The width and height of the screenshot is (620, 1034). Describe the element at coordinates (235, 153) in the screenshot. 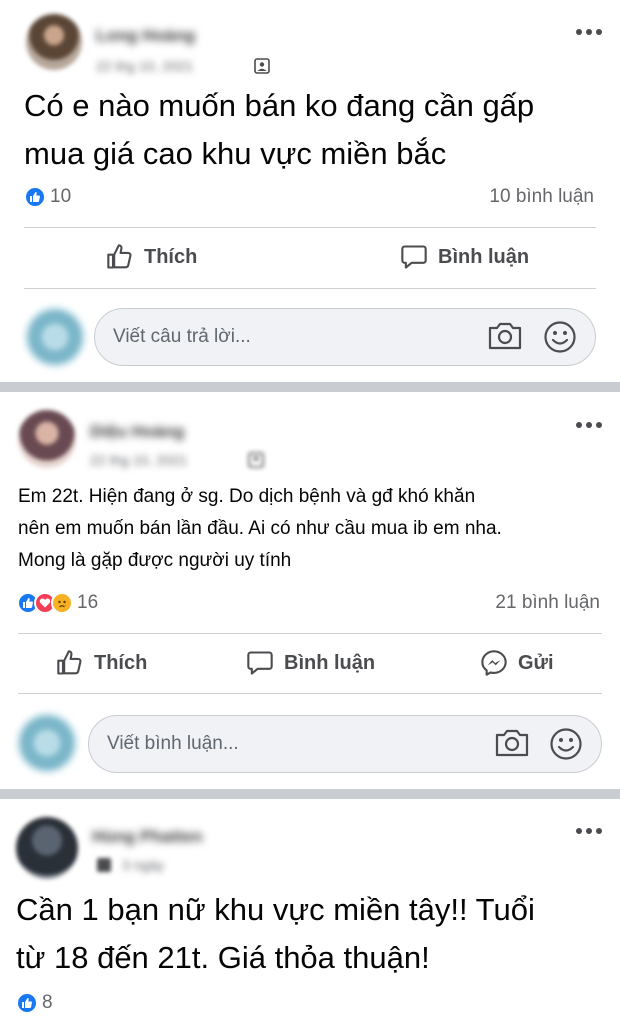

I see `post-text-line: mua giá cao khu vực miền bắc` at that location.